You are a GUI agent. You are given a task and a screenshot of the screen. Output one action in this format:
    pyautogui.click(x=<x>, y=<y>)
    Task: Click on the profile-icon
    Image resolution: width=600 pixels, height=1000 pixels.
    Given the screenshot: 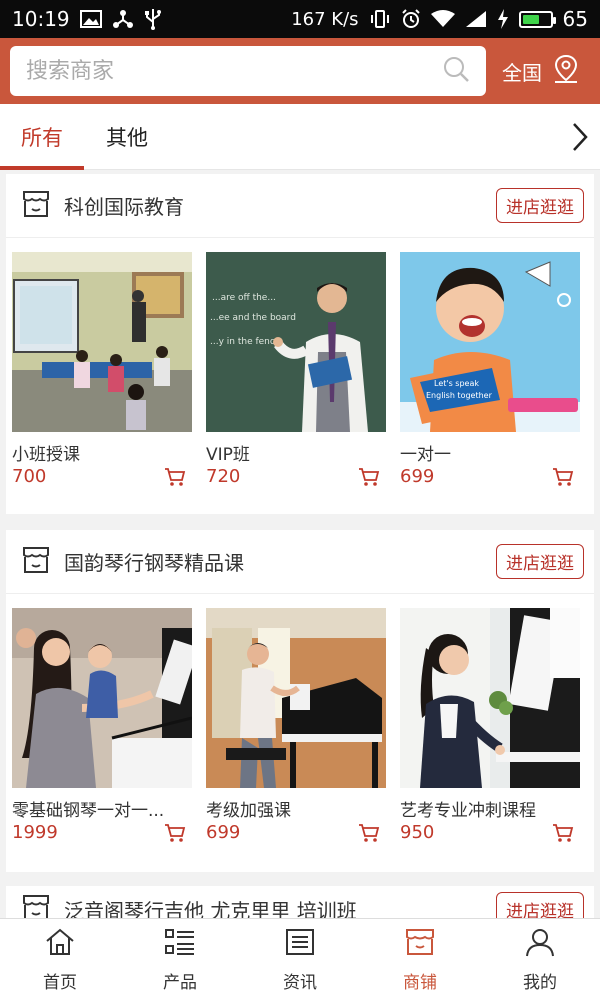 What is the action you would take?
    pyautogui.click(x=540, y=944)
    